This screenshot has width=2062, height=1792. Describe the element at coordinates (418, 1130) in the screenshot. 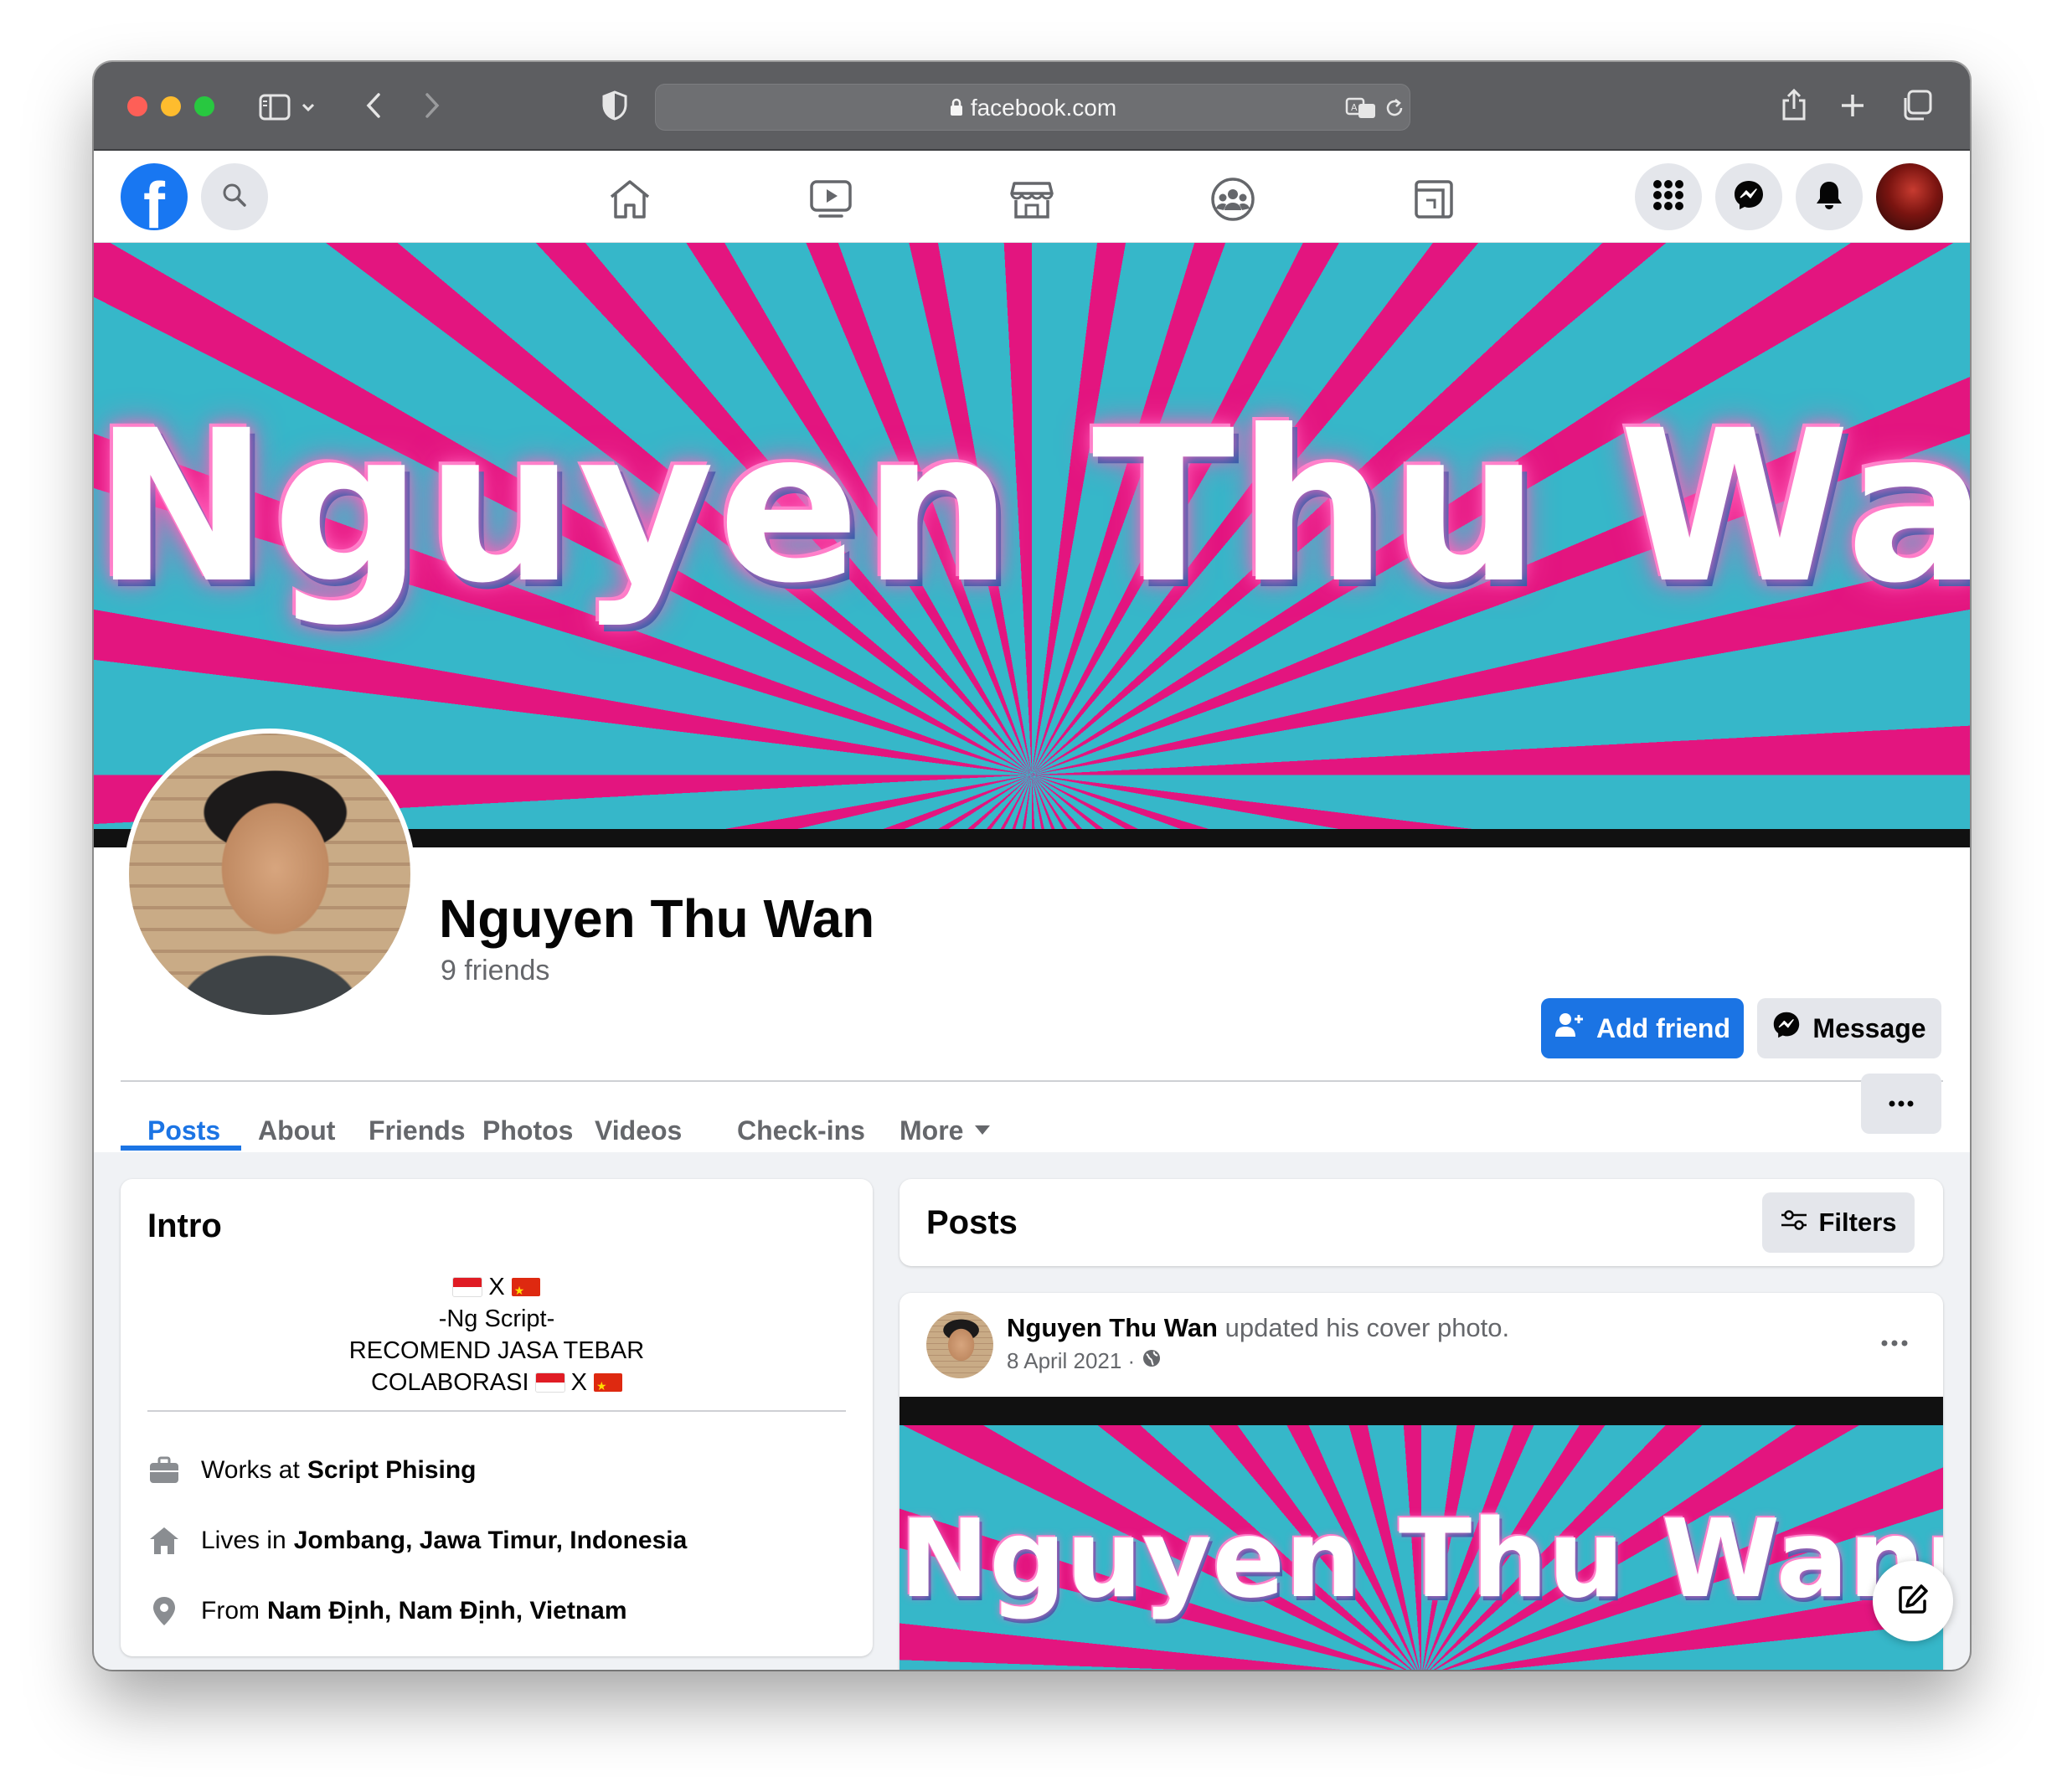

I see `tab-friends: Friends` at that location.